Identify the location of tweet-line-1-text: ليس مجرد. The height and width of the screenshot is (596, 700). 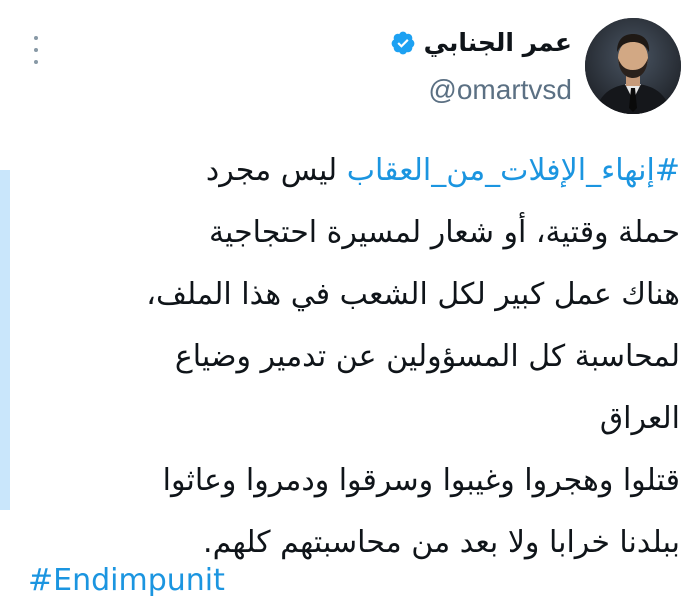
(271, 170).